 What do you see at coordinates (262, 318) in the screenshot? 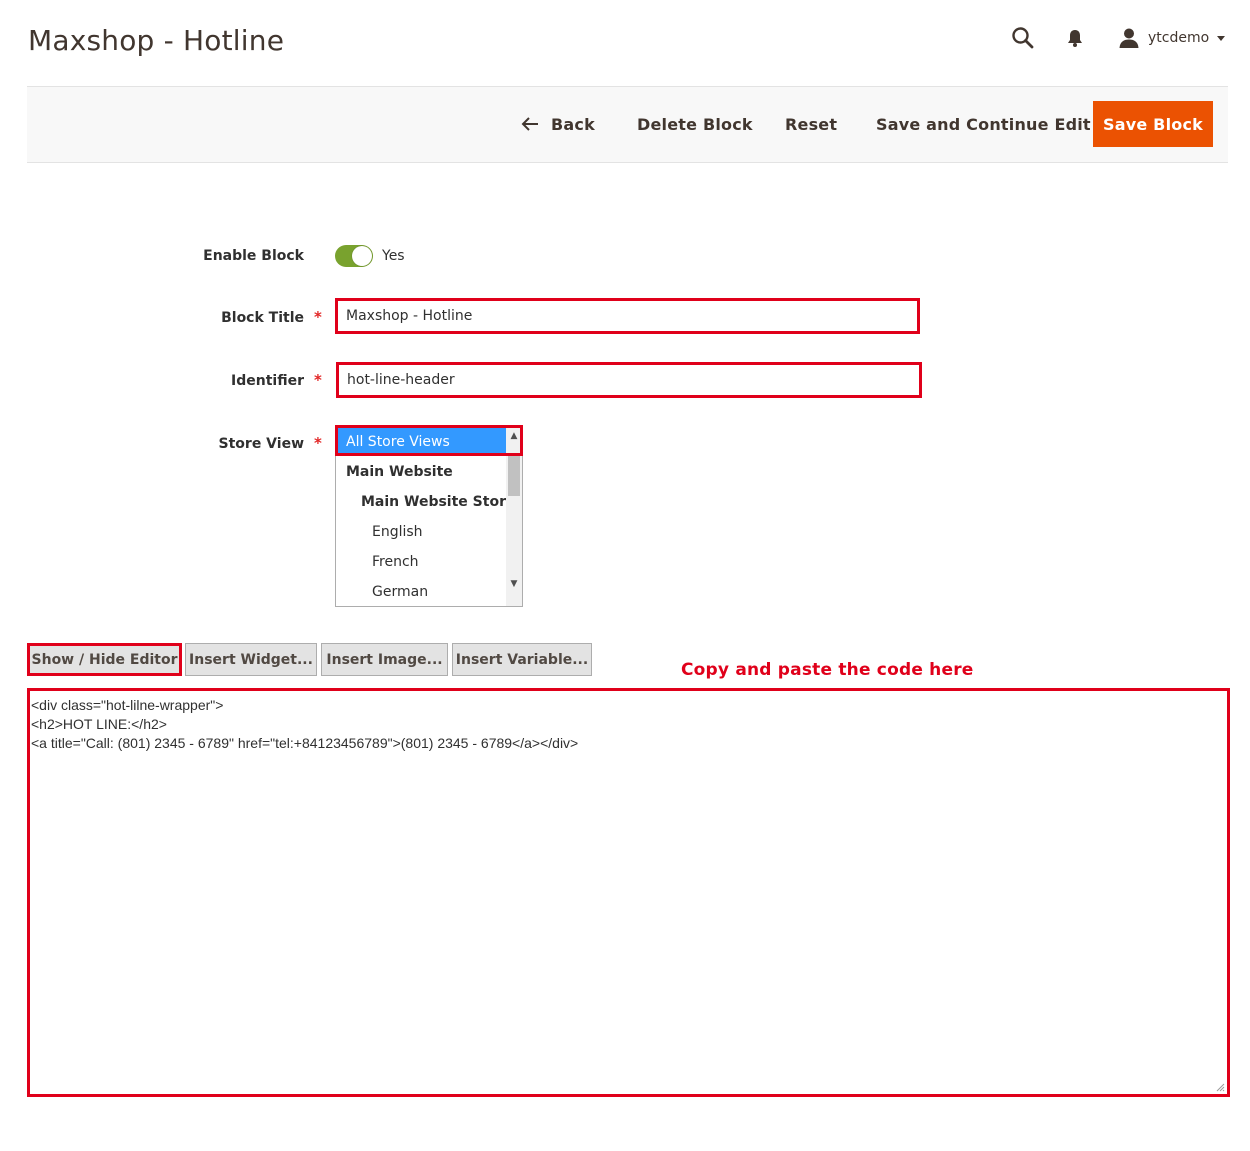
I see `block-title-label: Block Title` at bounding box center [262, 318].